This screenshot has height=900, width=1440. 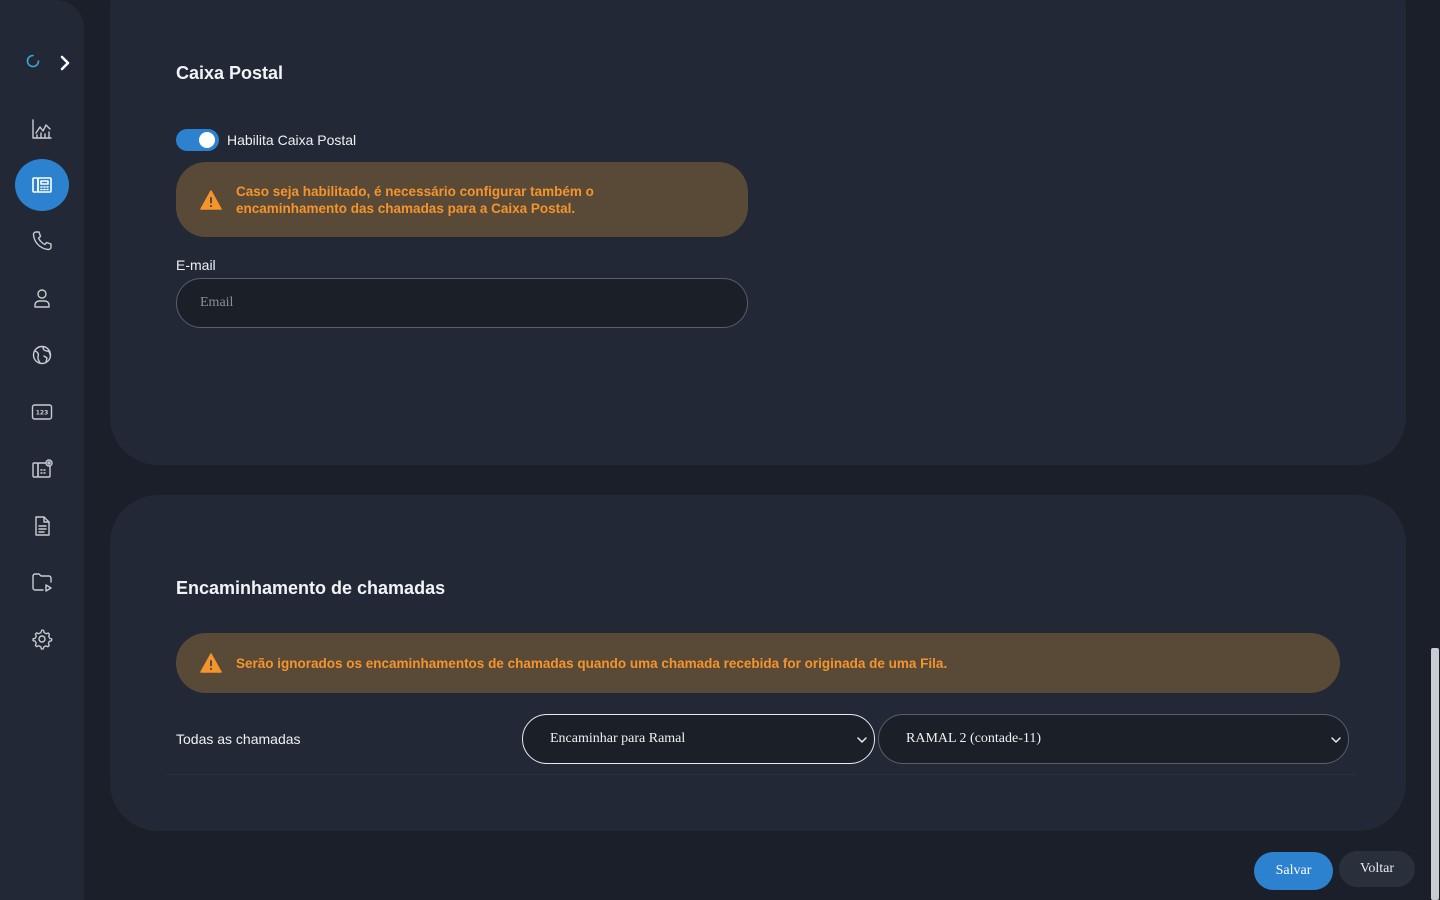 What do you see at coordinates (47, 63) in the screenshot?
I see `brand` at bounding box center [47, 63].